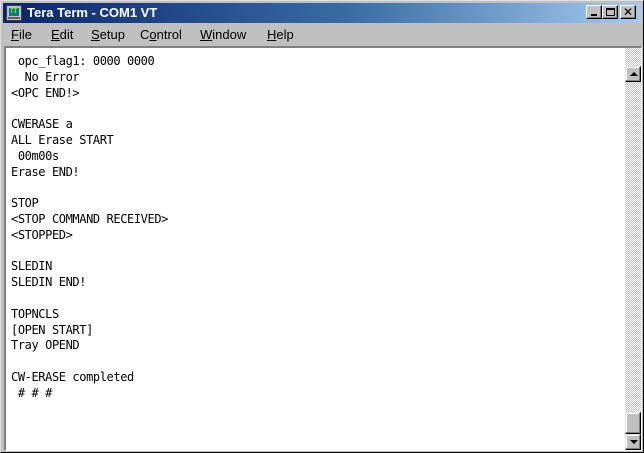  What do you see at coordinates (322, 13) in the screenshot?
I see `title-bar: TT Tera Term - COM1 VT ✕` at bounding box center [322, 13].